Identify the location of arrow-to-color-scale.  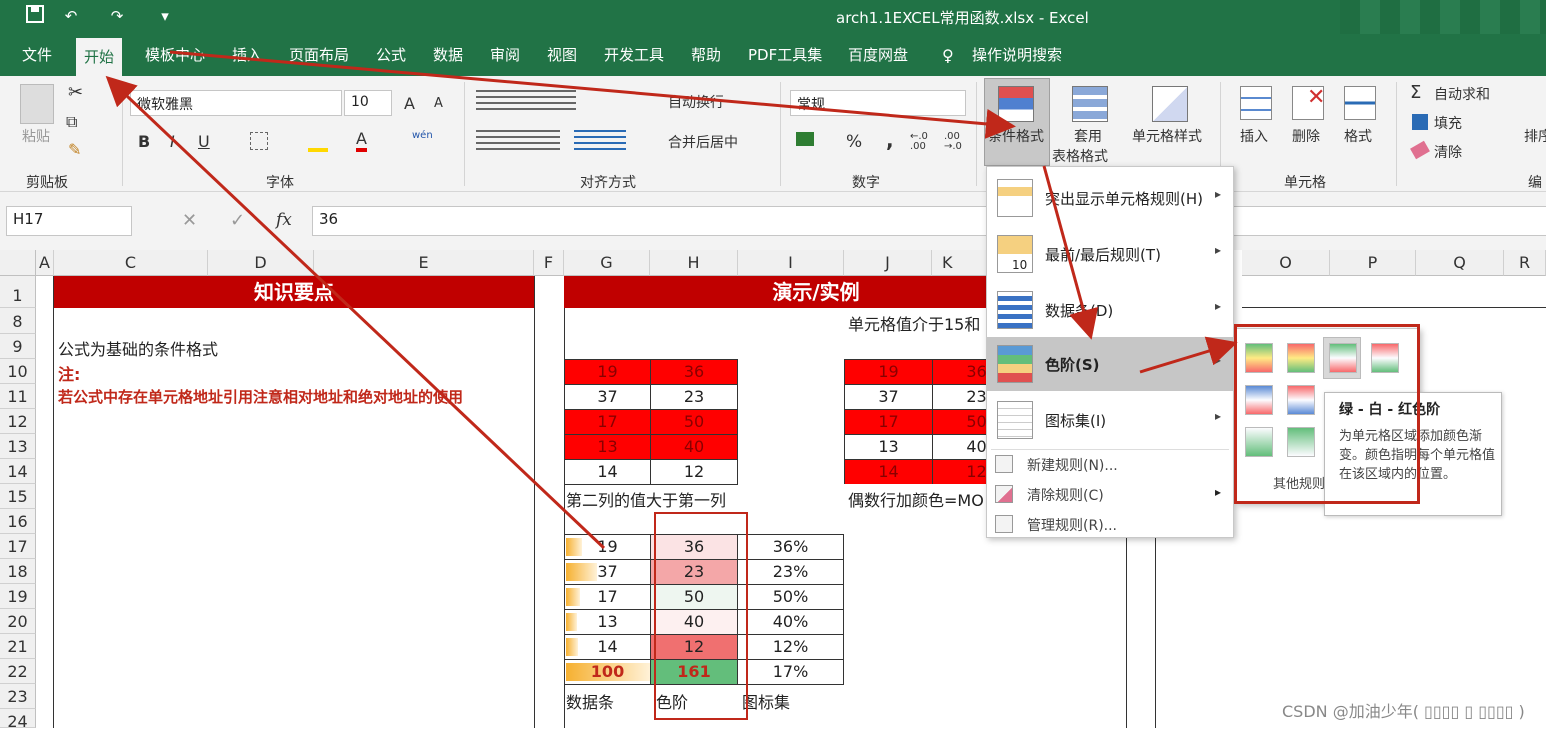
(1070, 252).